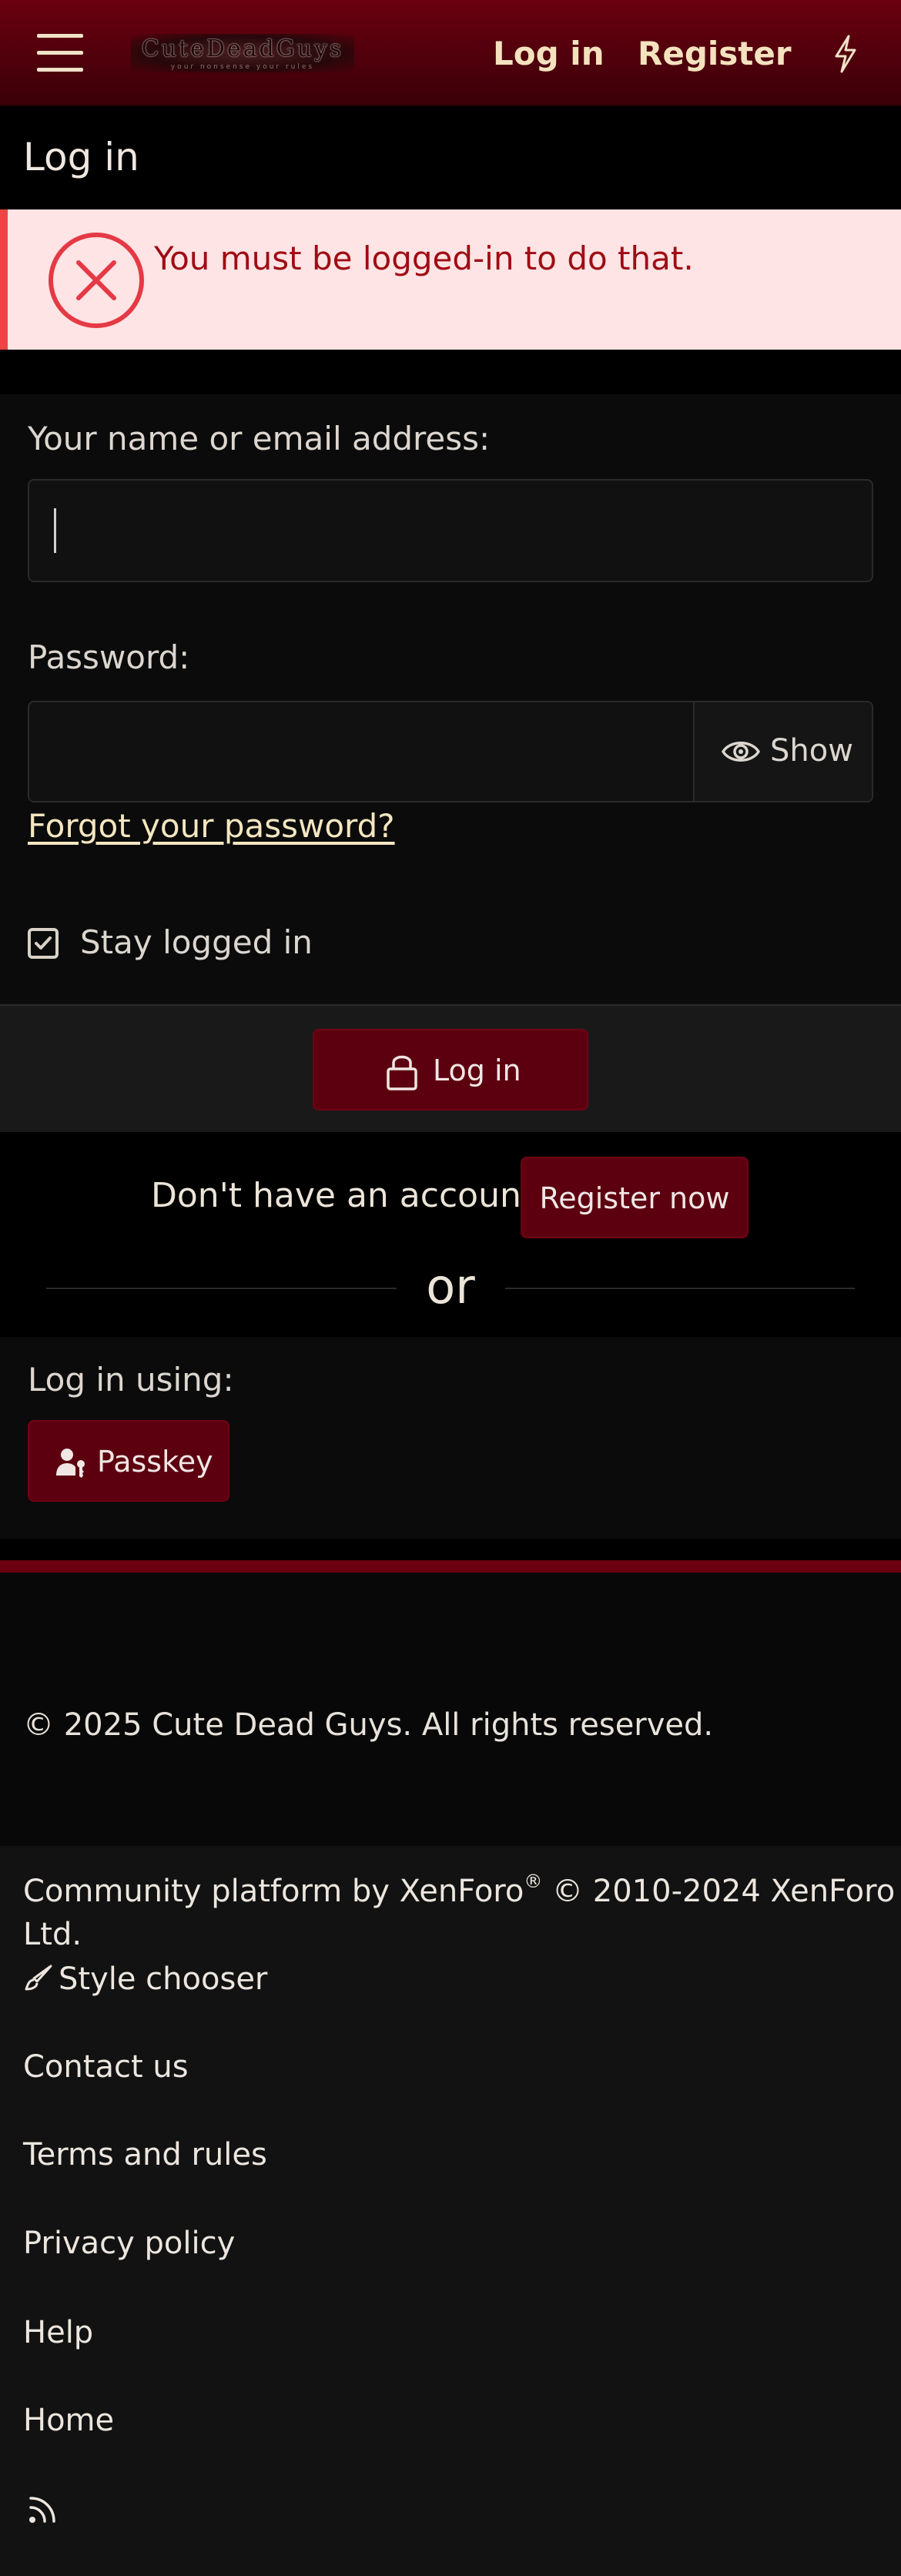 Image resolution: width=901 pixels, height=2576 pixels. What do you see at coordinates (155, 1462) in the screenshot?
I see `passkey-label: Passkey` at bounding box center [155, 1462].